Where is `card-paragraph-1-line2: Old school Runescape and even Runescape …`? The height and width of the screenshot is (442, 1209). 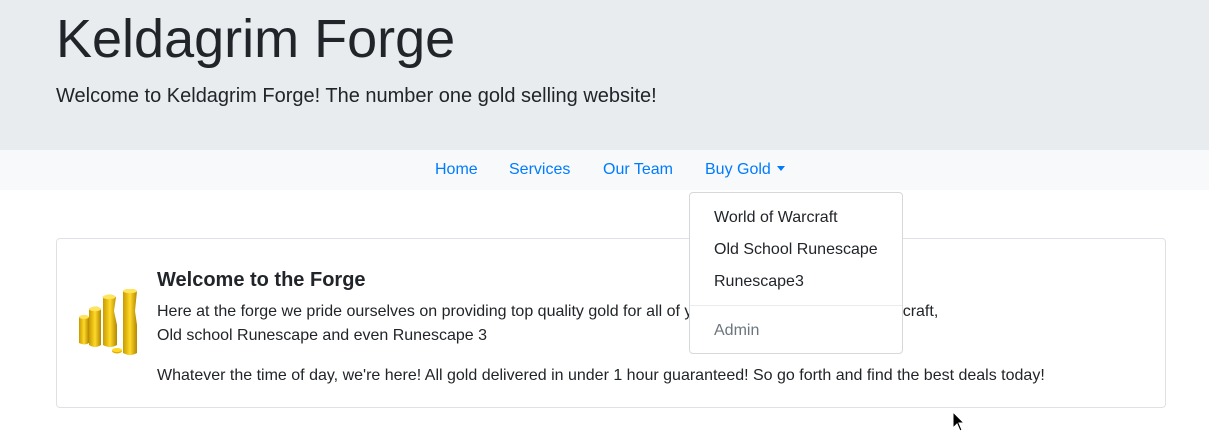
card-paragraph-1-line2: Old school Runescape and even Runescape … is located at coordinates (322, 335).